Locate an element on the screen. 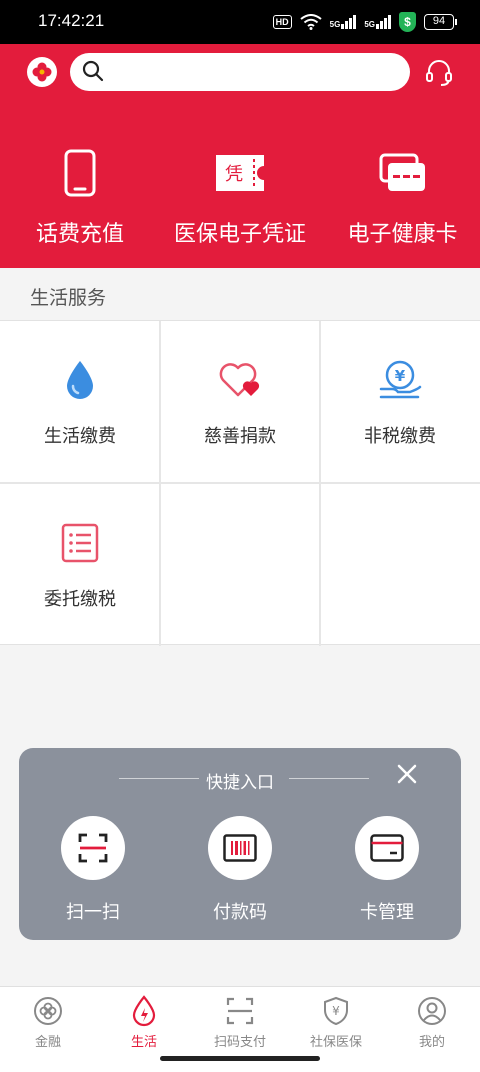 The width and height of the screenshot is (480, 1072). water-drop-icon is located at coordinates (80, 380).